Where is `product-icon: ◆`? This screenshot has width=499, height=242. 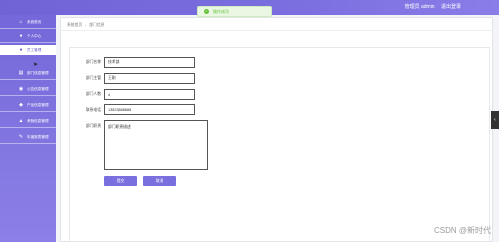
product-icon: ◆ is located at coordinates (21, 104).